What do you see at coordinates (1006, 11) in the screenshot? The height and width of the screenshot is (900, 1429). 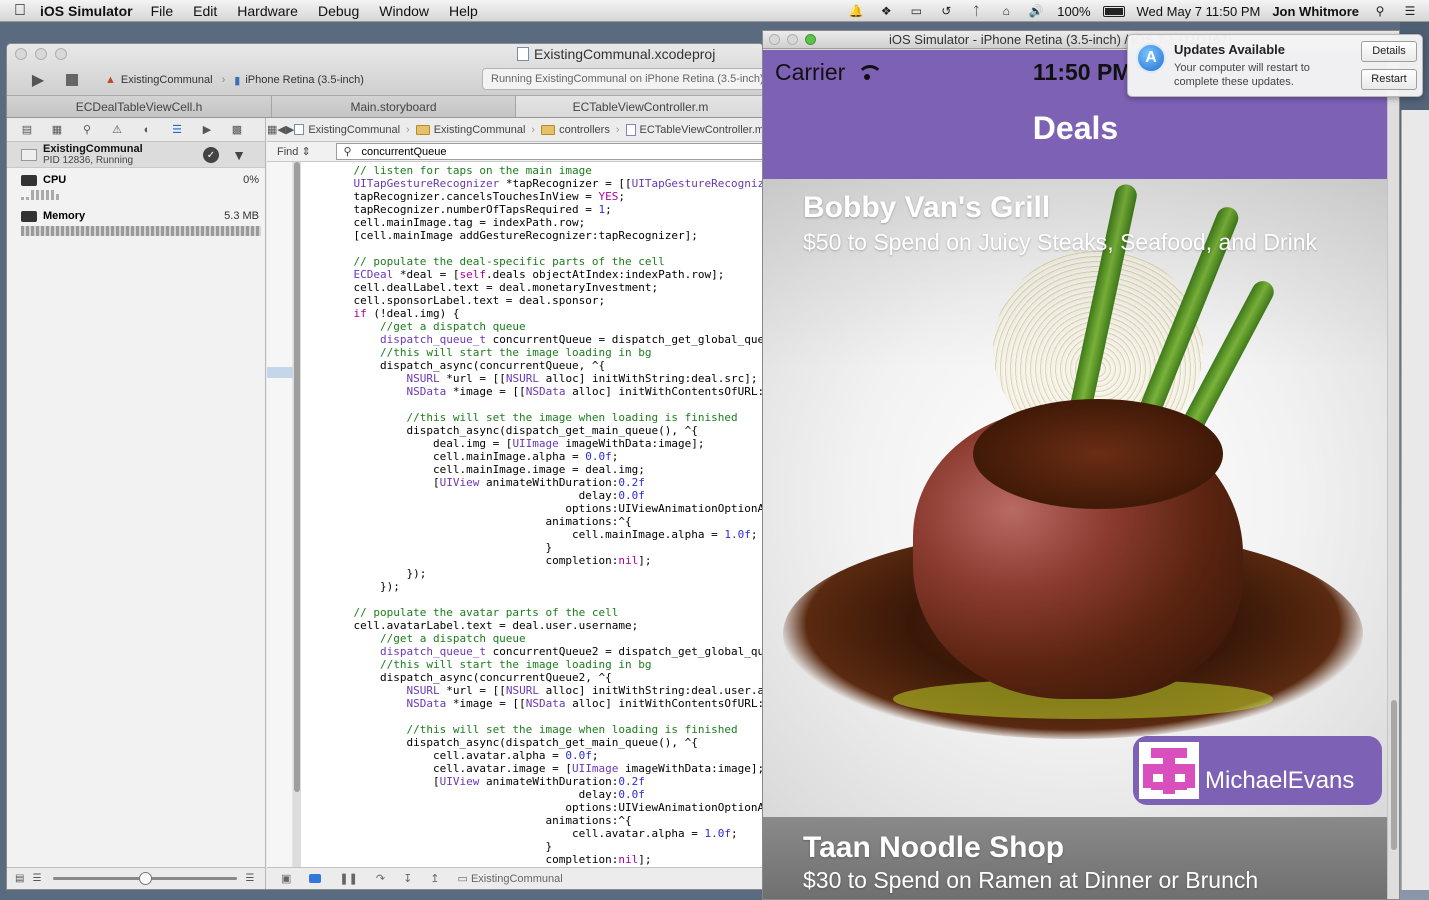 I see `wifi-menu-icon: ⌂` at bounding box center [1006, 11].